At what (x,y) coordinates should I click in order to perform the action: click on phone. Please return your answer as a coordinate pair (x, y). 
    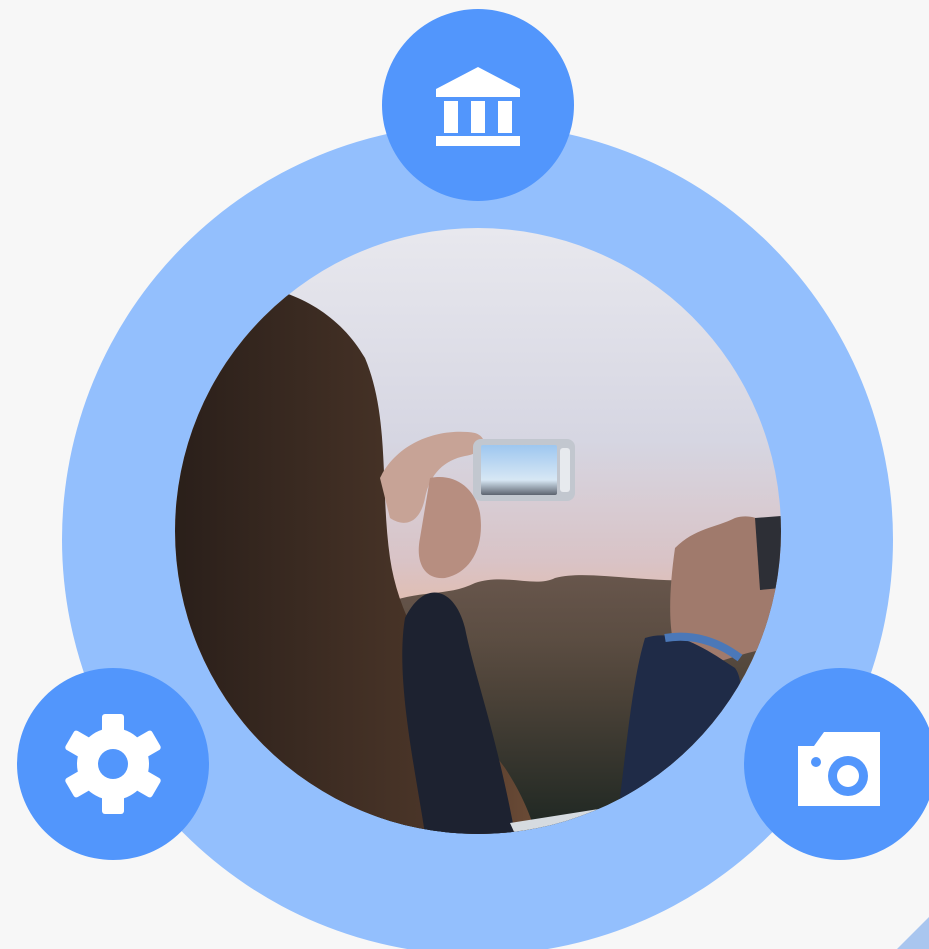
    Looking at the image, I should click on (524, 470).